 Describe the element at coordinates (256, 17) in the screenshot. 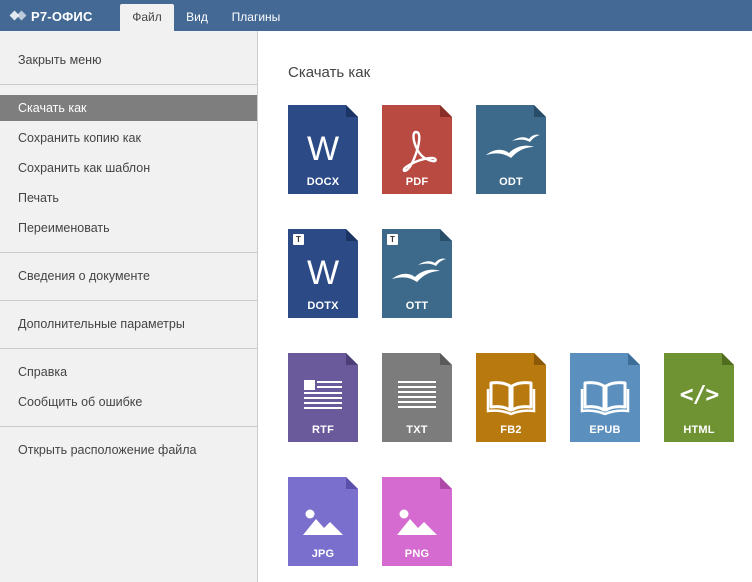

I see `tab-plugins: Плагины` at that location.